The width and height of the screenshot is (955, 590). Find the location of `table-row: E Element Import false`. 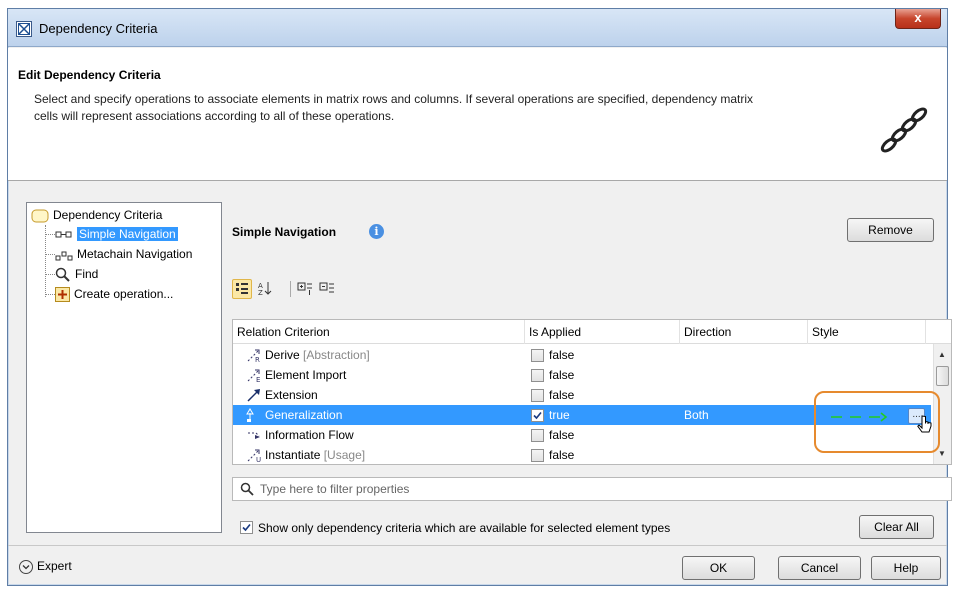

table-row: E Element Import false is located at coordinates (582, 375).